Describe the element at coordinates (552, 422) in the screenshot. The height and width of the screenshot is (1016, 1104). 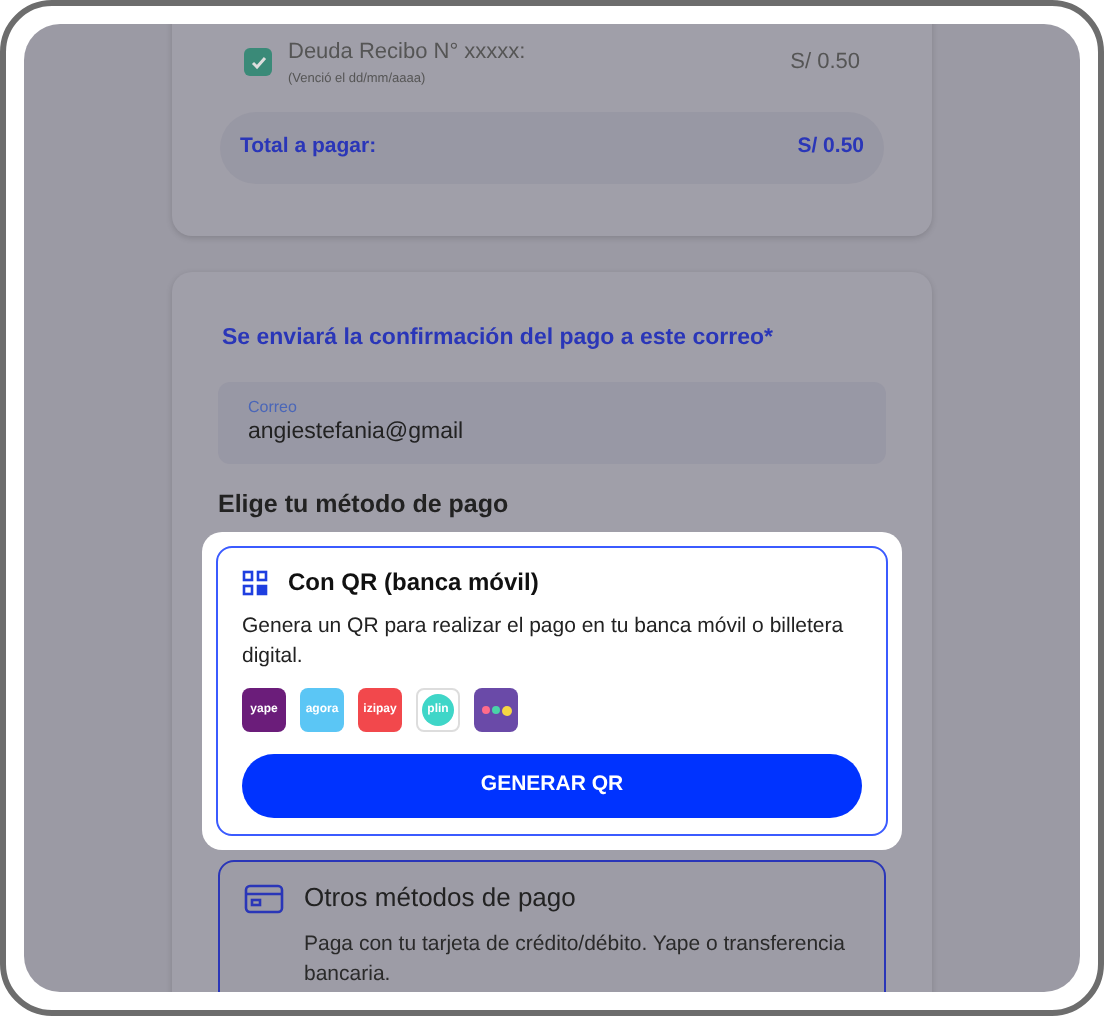
I see `email-field: Correo angiestefania@gmail` at that location.